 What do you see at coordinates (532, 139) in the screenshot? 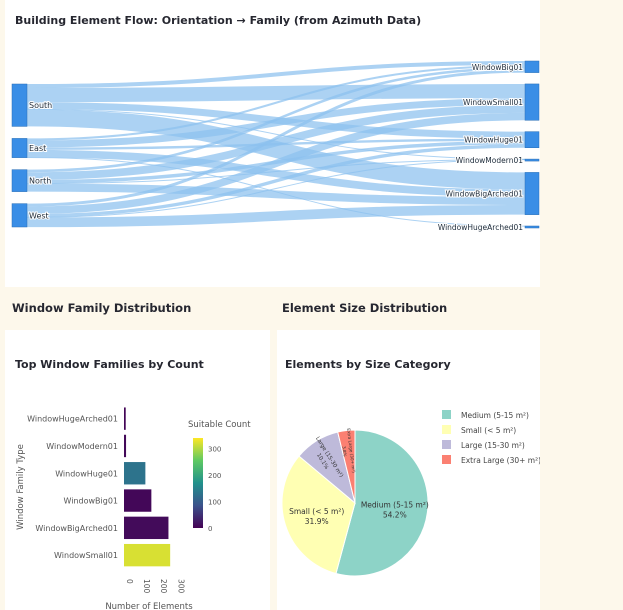
I see `sankey-node-windowhuge01` at bounding box center [532, 139].